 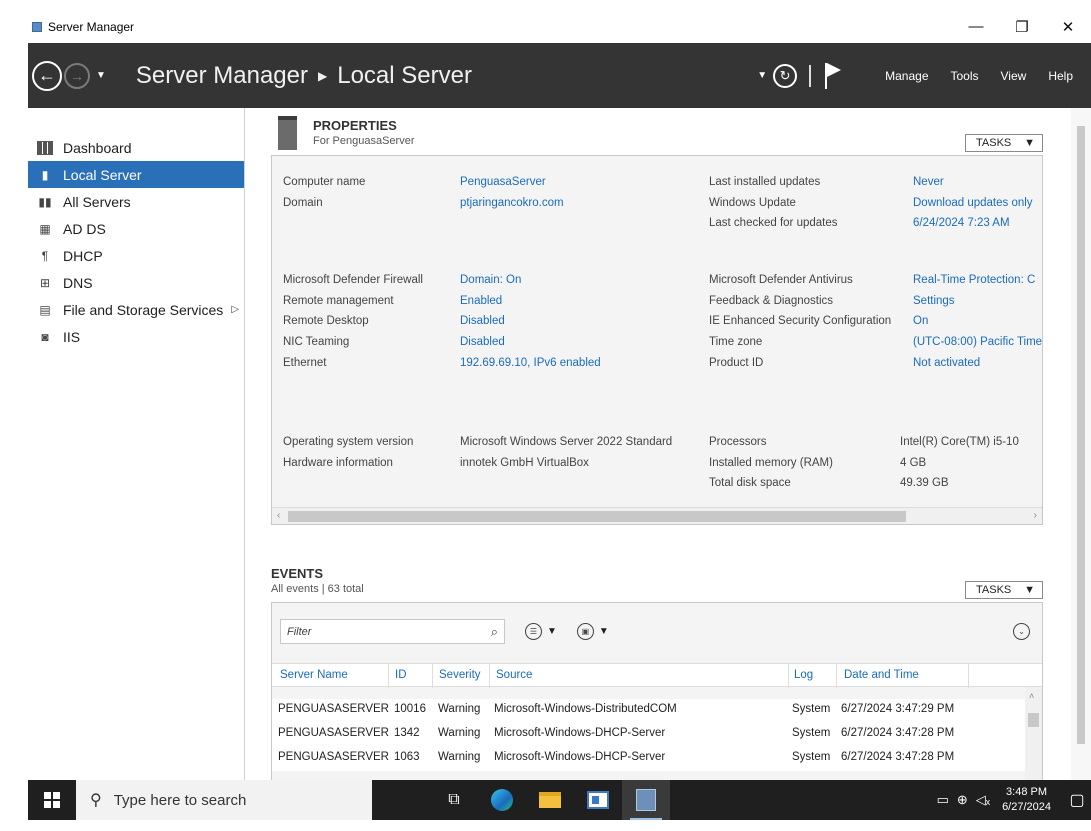 I want to click on search-icon: ⌕, so click(x=494, y=632).